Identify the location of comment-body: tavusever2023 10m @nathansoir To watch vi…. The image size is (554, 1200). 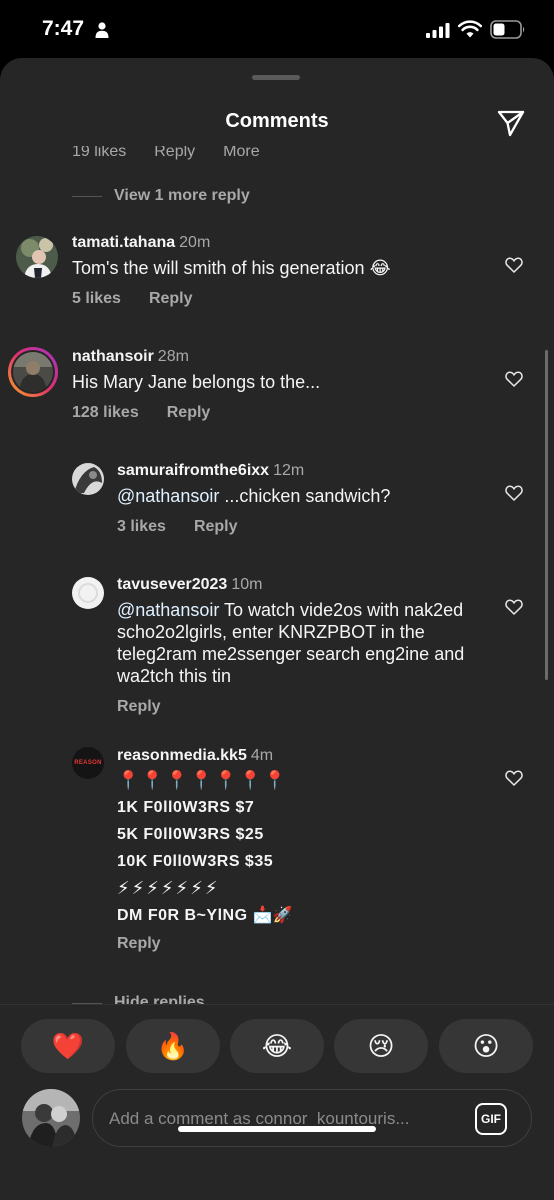
(302, 646).